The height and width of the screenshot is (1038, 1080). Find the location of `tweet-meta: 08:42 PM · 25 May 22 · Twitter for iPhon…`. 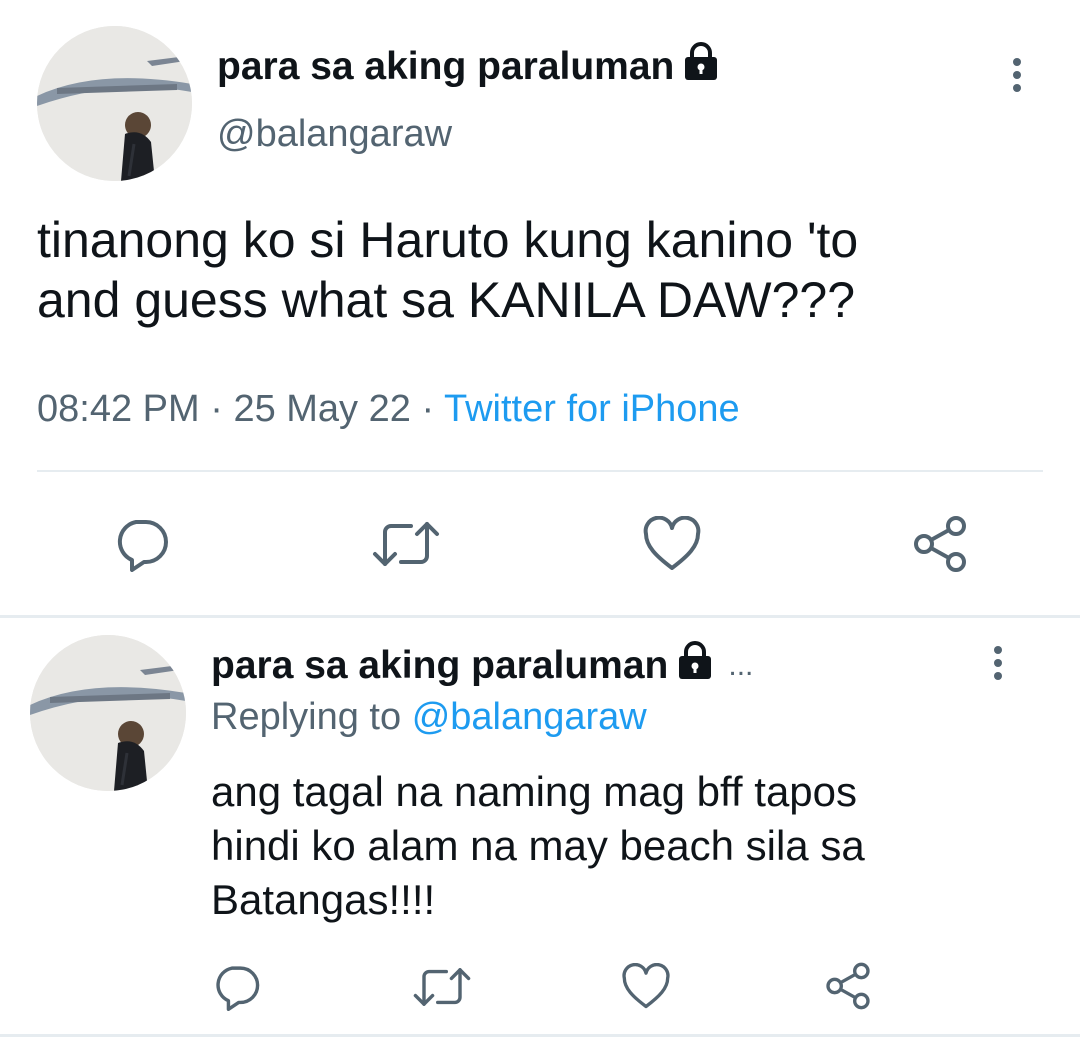

tweet-meta: 08:42 PM · 25 May 22 · Twitter for iPhon… is located at coordinates (388, 409).